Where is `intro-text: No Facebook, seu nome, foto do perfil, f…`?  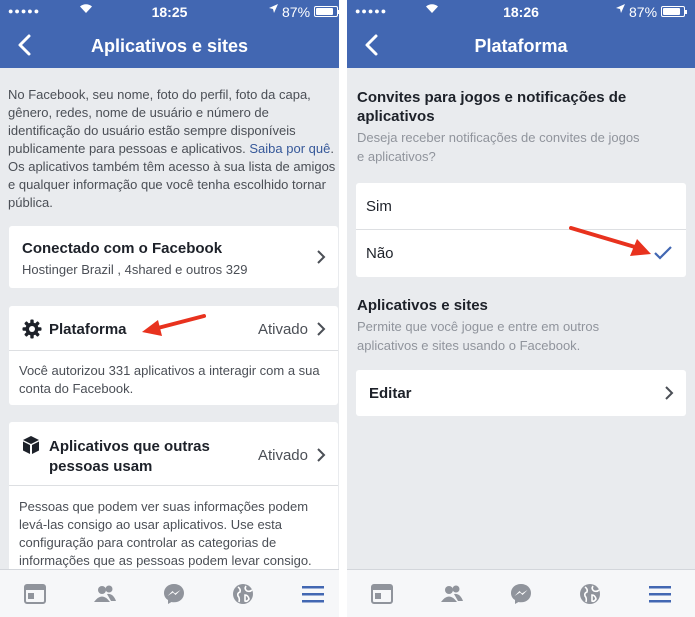
intro-text: No Facebook, seu nome, foto do perfil, f… is located at coordinates (172, 148).